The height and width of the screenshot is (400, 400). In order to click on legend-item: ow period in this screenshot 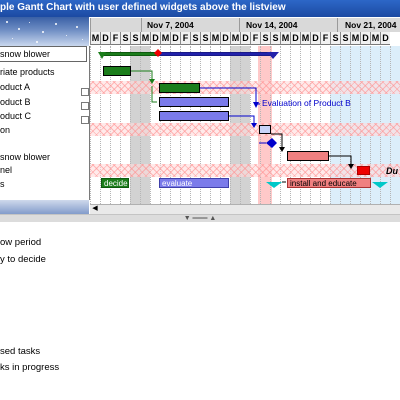, I will do `click(21, 242)`.